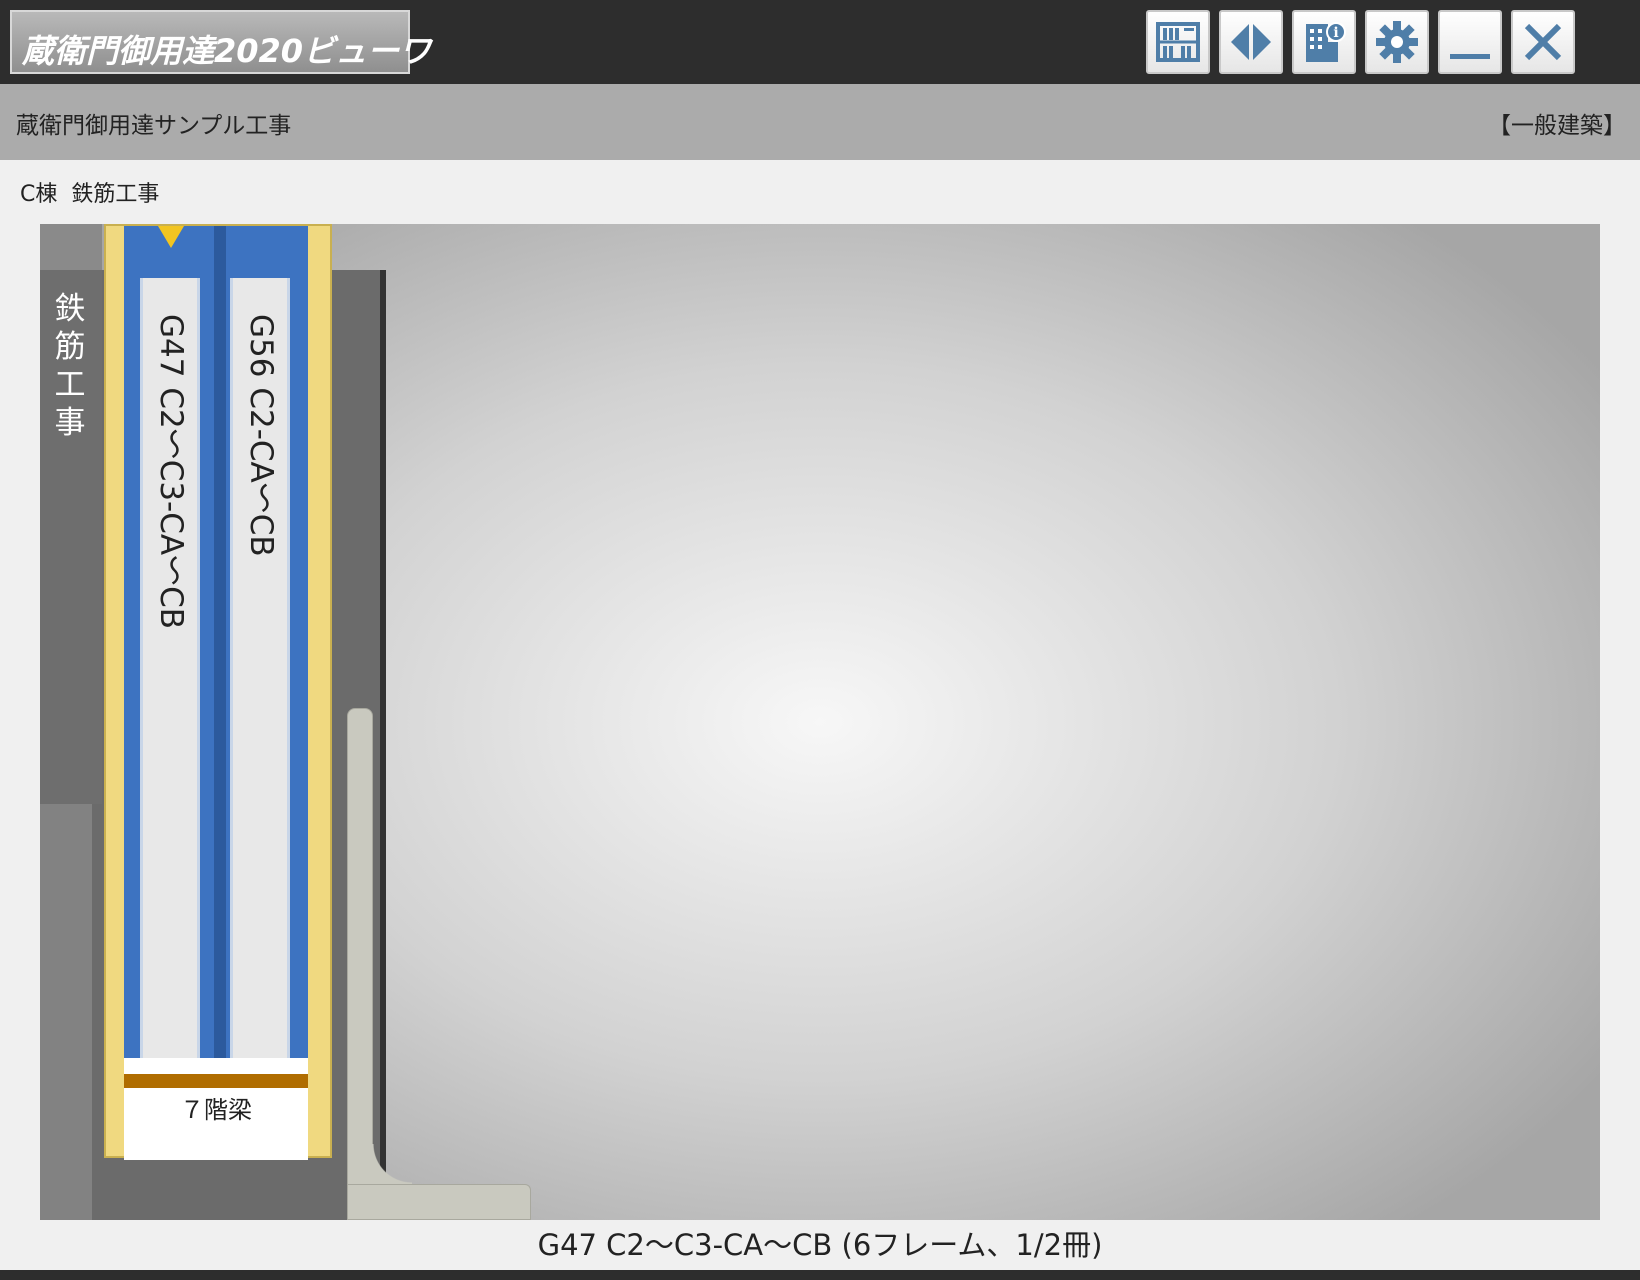 The width and height of the screenshot is (1640, 1280). Describe the element at coordinates (360, 964) in the screenshot. I see `bookend` at that location.